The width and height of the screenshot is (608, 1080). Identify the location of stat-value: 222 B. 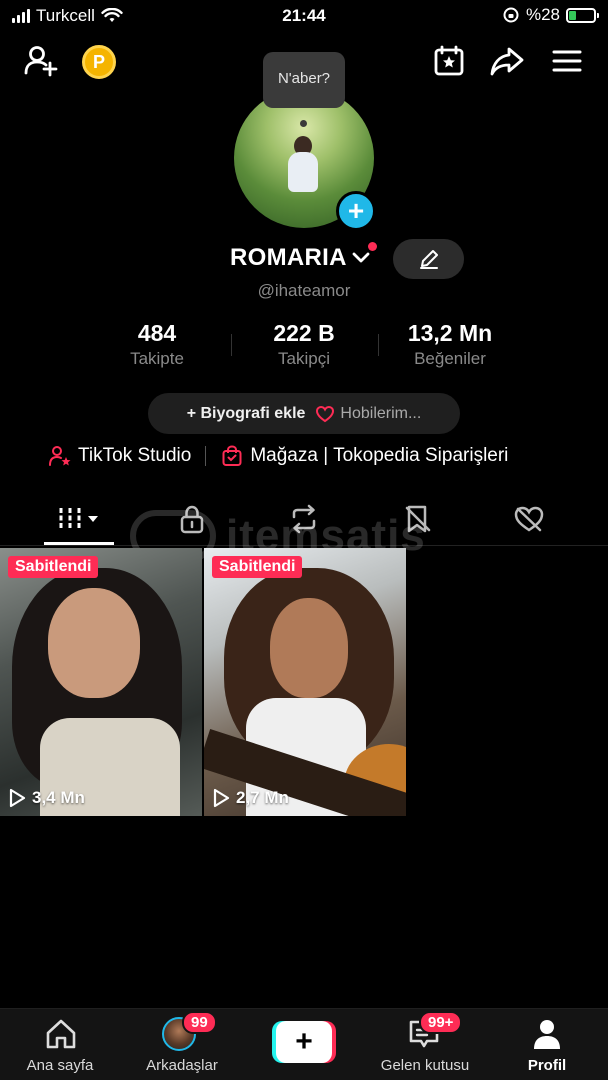
(304, 333).